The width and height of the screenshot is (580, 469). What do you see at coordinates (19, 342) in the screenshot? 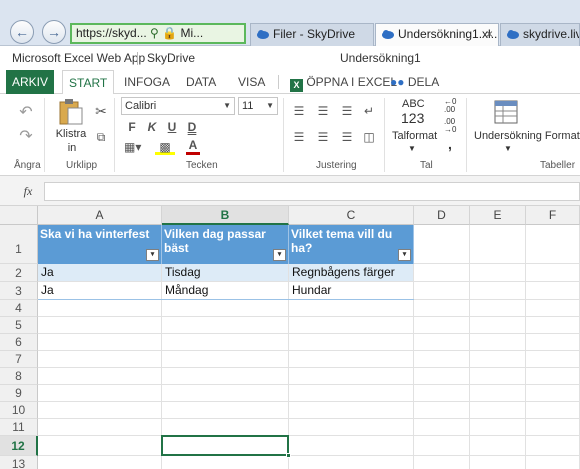
I see `row-header-6: 6` at bounding box center [19, 342].